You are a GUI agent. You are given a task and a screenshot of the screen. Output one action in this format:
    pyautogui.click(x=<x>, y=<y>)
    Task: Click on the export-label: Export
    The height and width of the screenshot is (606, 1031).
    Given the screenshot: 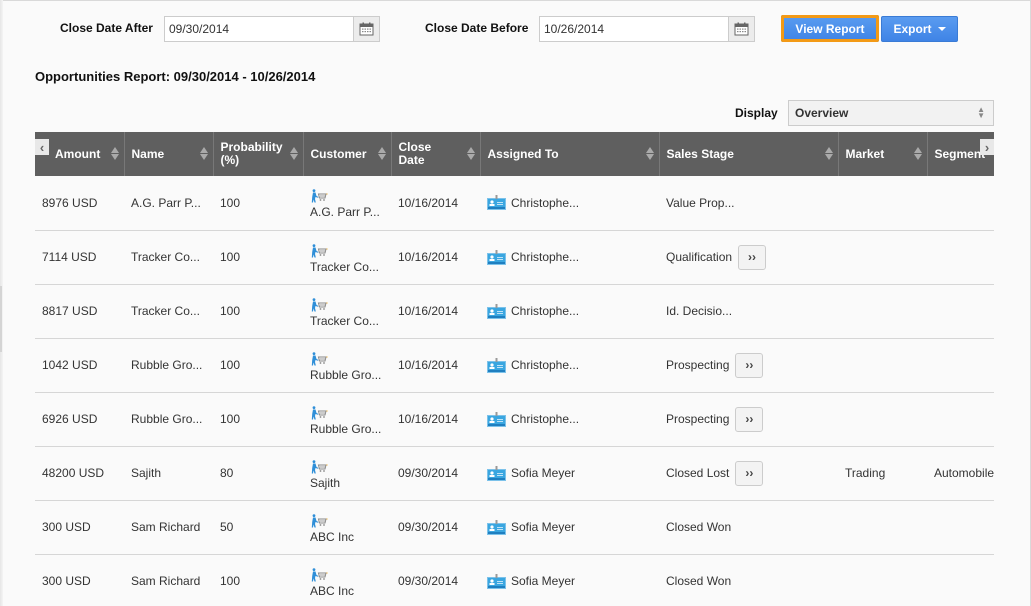 What is the action you would take?
    pyautogui.click(x=912, y=29)
    